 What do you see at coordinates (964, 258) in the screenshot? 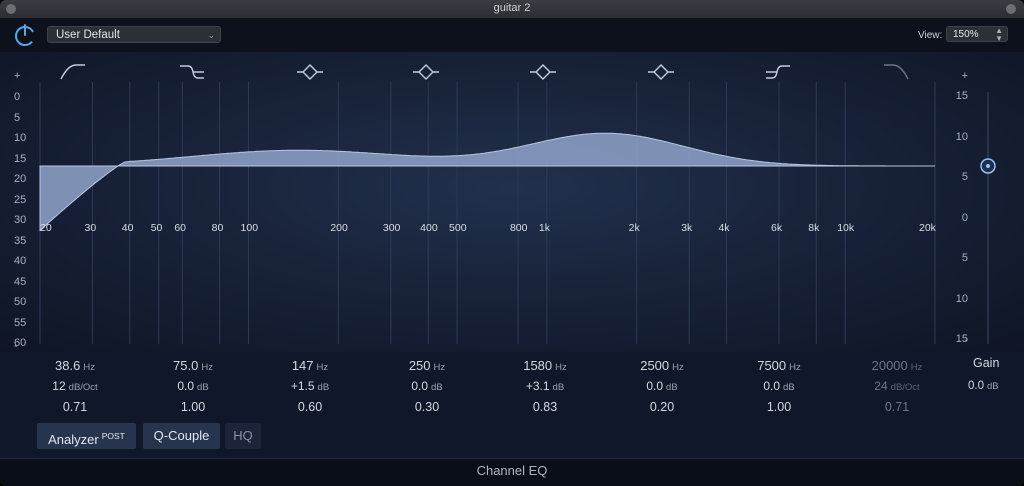
I see `right-scale-label: 5` at bounding box center [964, 258].